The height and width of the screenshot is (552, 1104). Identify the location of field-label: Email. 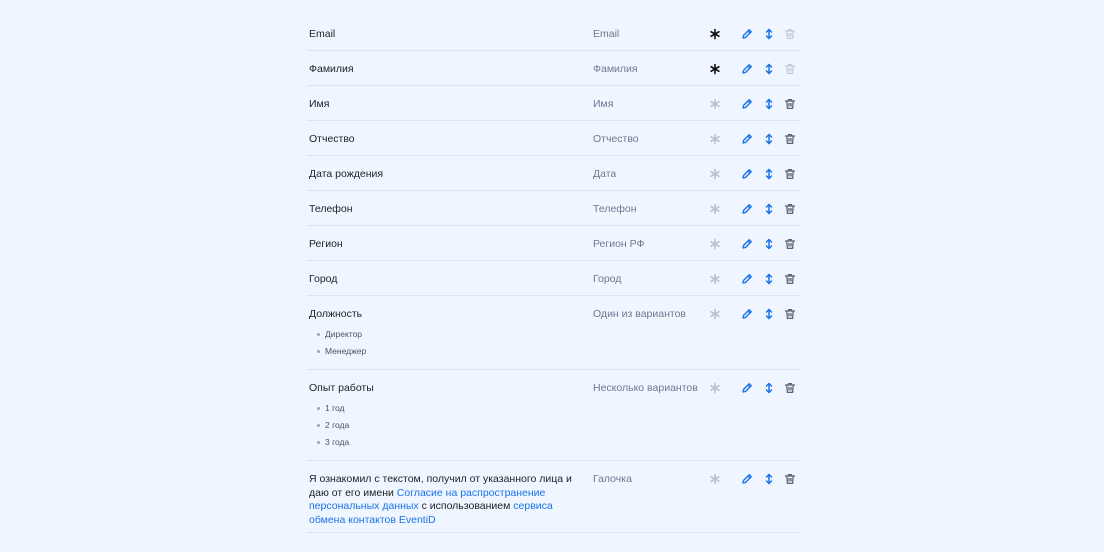
(322, 34).